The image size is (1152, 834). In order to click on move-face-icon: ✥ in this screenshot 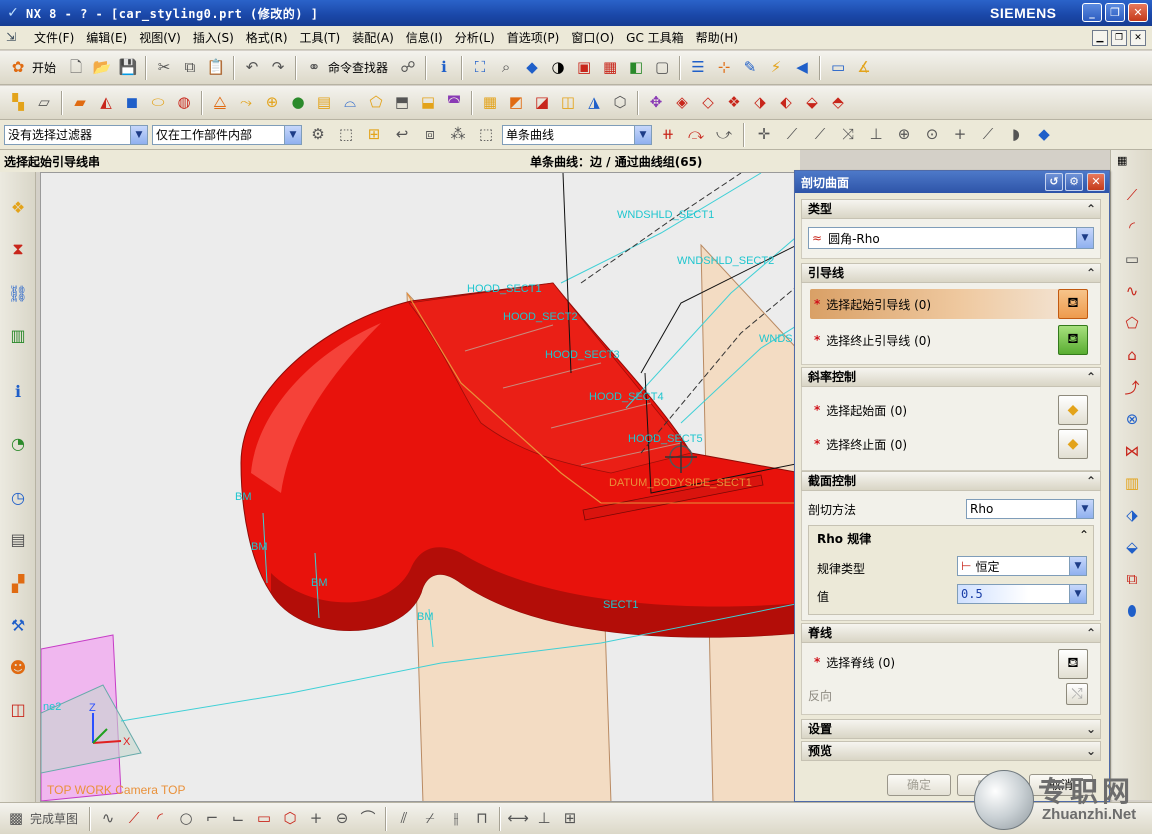, I will do `click(656, 103)`.